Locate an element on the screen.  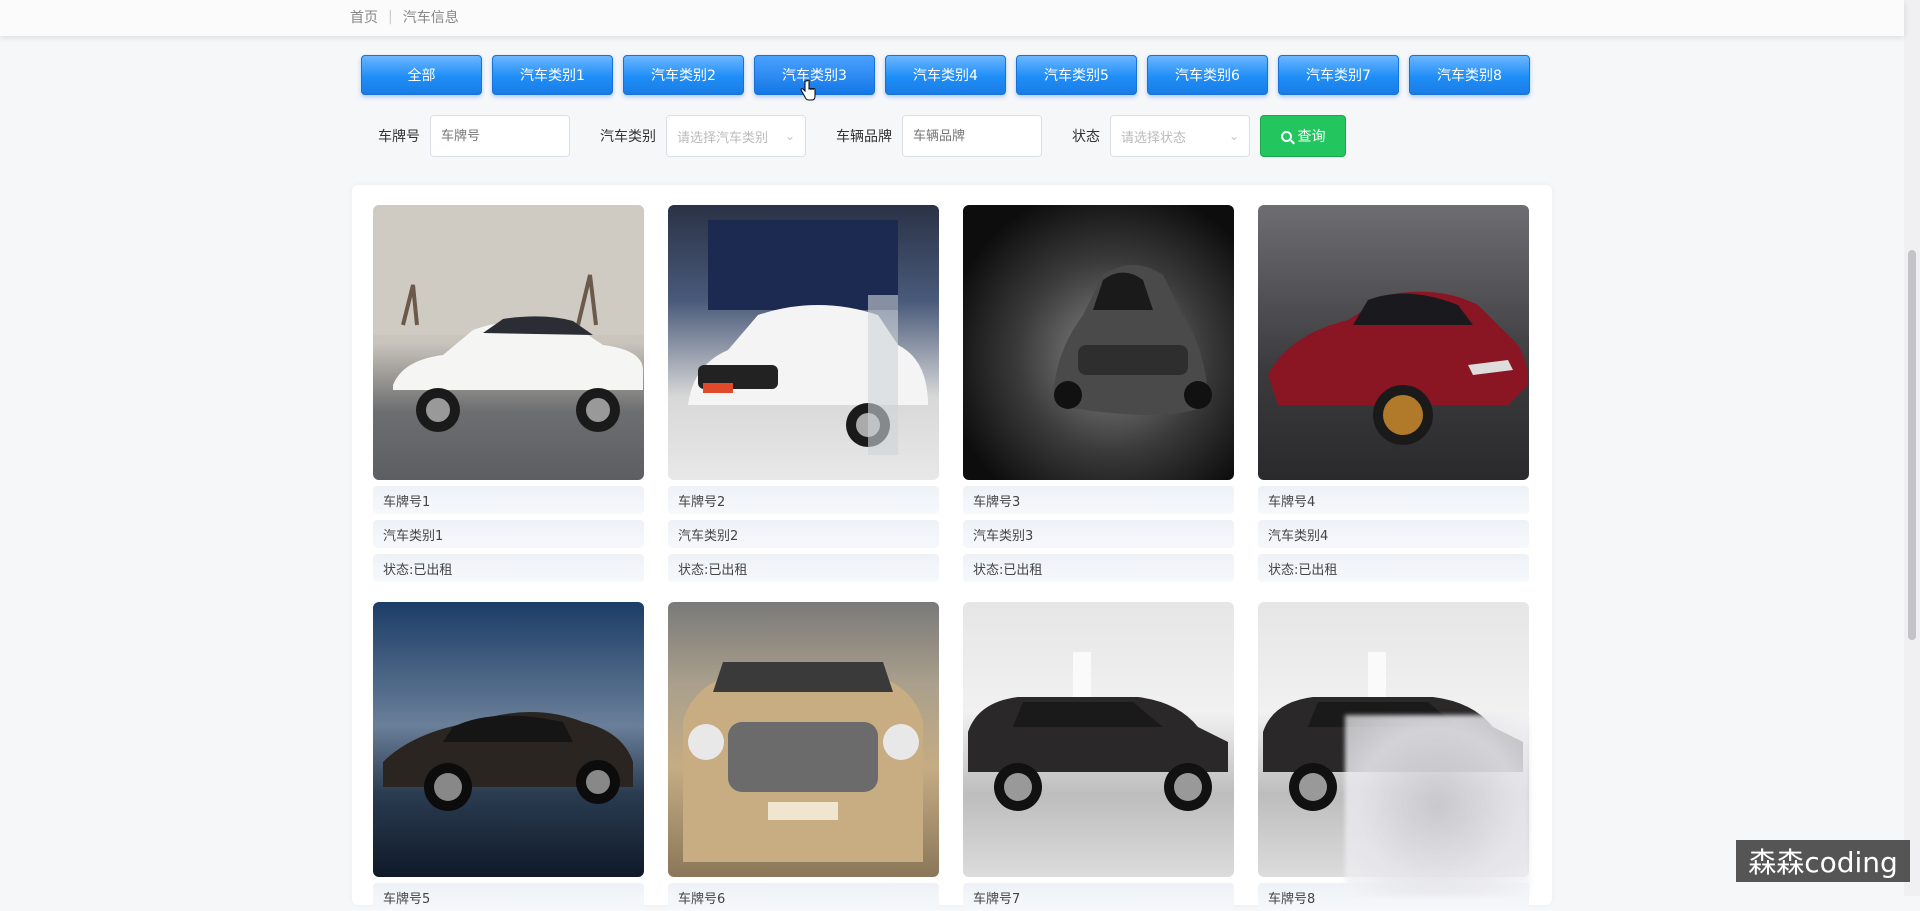
category-1-button: 汽车类别1 is located at coordinates (552, 75).